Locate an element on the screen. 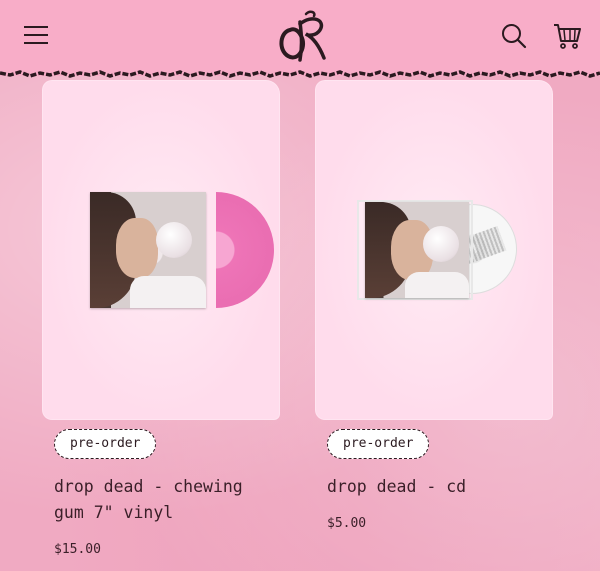  logo-monogram-icon is located at coordinates (302, 36).